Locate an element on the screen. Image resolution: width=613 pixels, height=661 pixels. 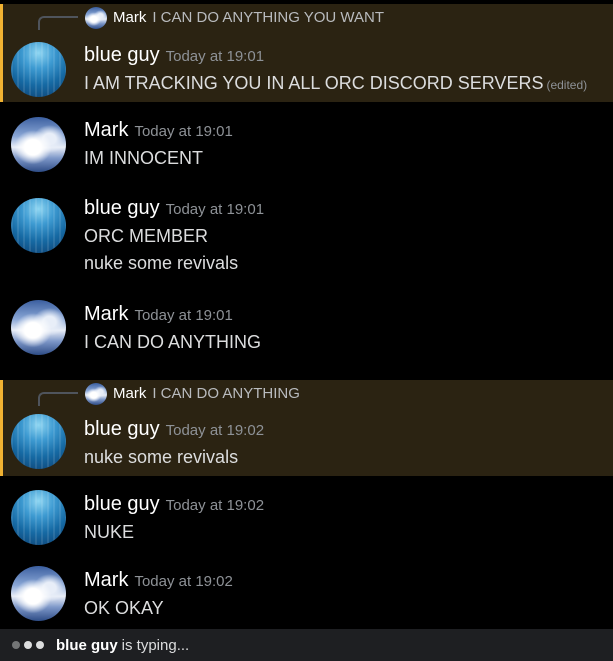
message-text: OK OKAY is located at coordinates (124, 608).